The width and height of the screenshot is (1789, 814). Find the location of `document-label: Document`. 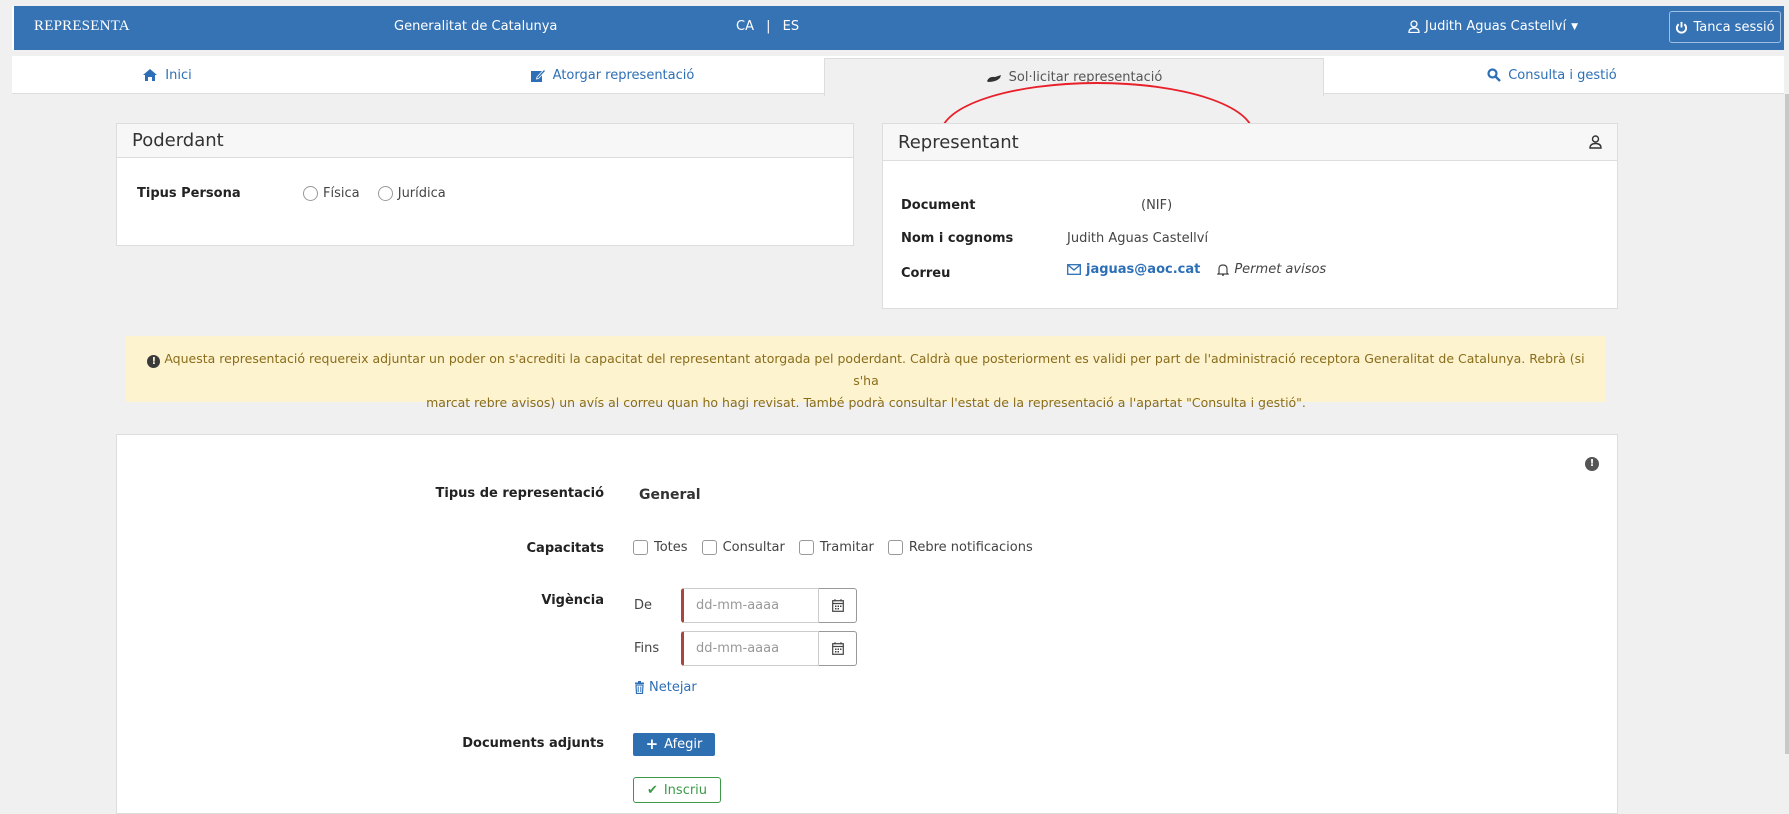

document-label: Document is located at coordinates (938, 205).